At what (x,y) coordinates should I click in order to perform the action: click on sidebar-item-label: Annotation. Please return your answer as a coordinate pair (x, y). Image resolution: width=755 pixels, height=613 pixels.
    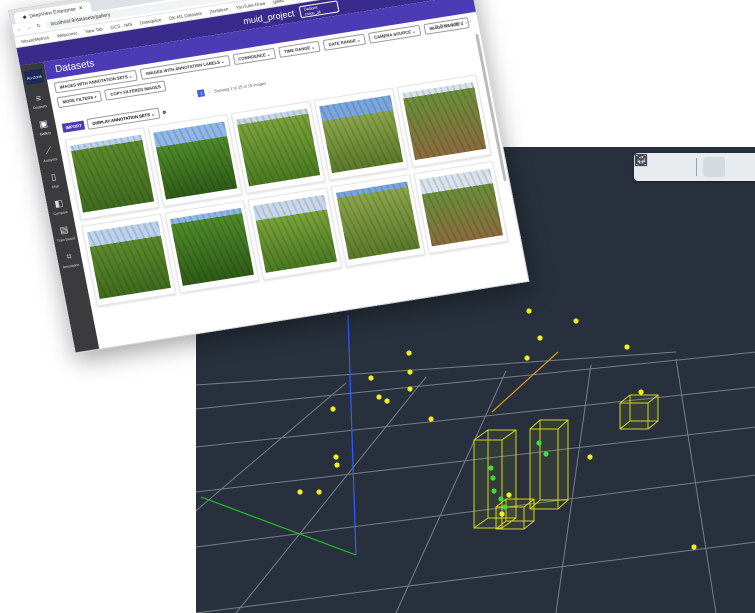
    Looking at the image, I should click on (71, 266).